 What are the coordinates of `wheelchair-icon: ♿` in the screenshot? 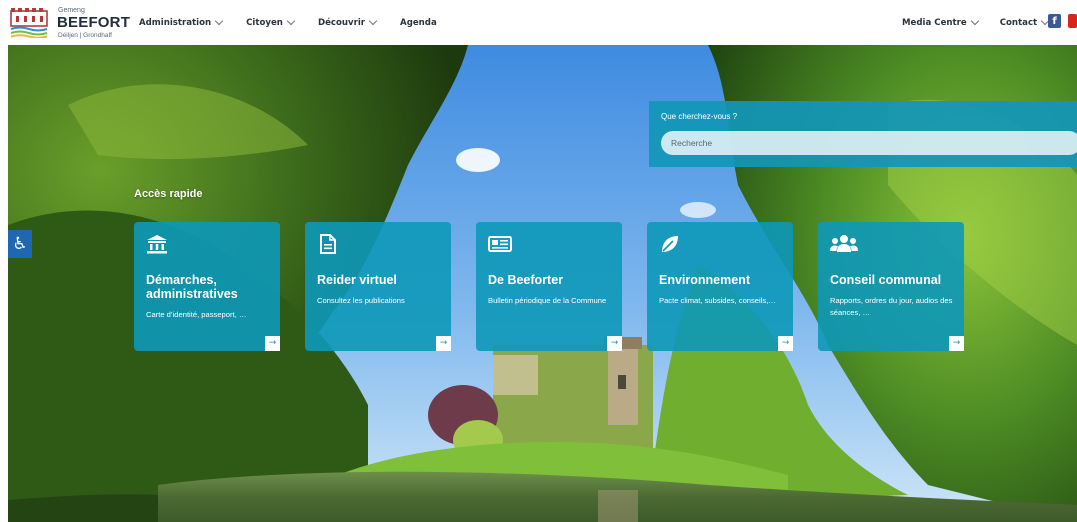 It's located at (20, 244).